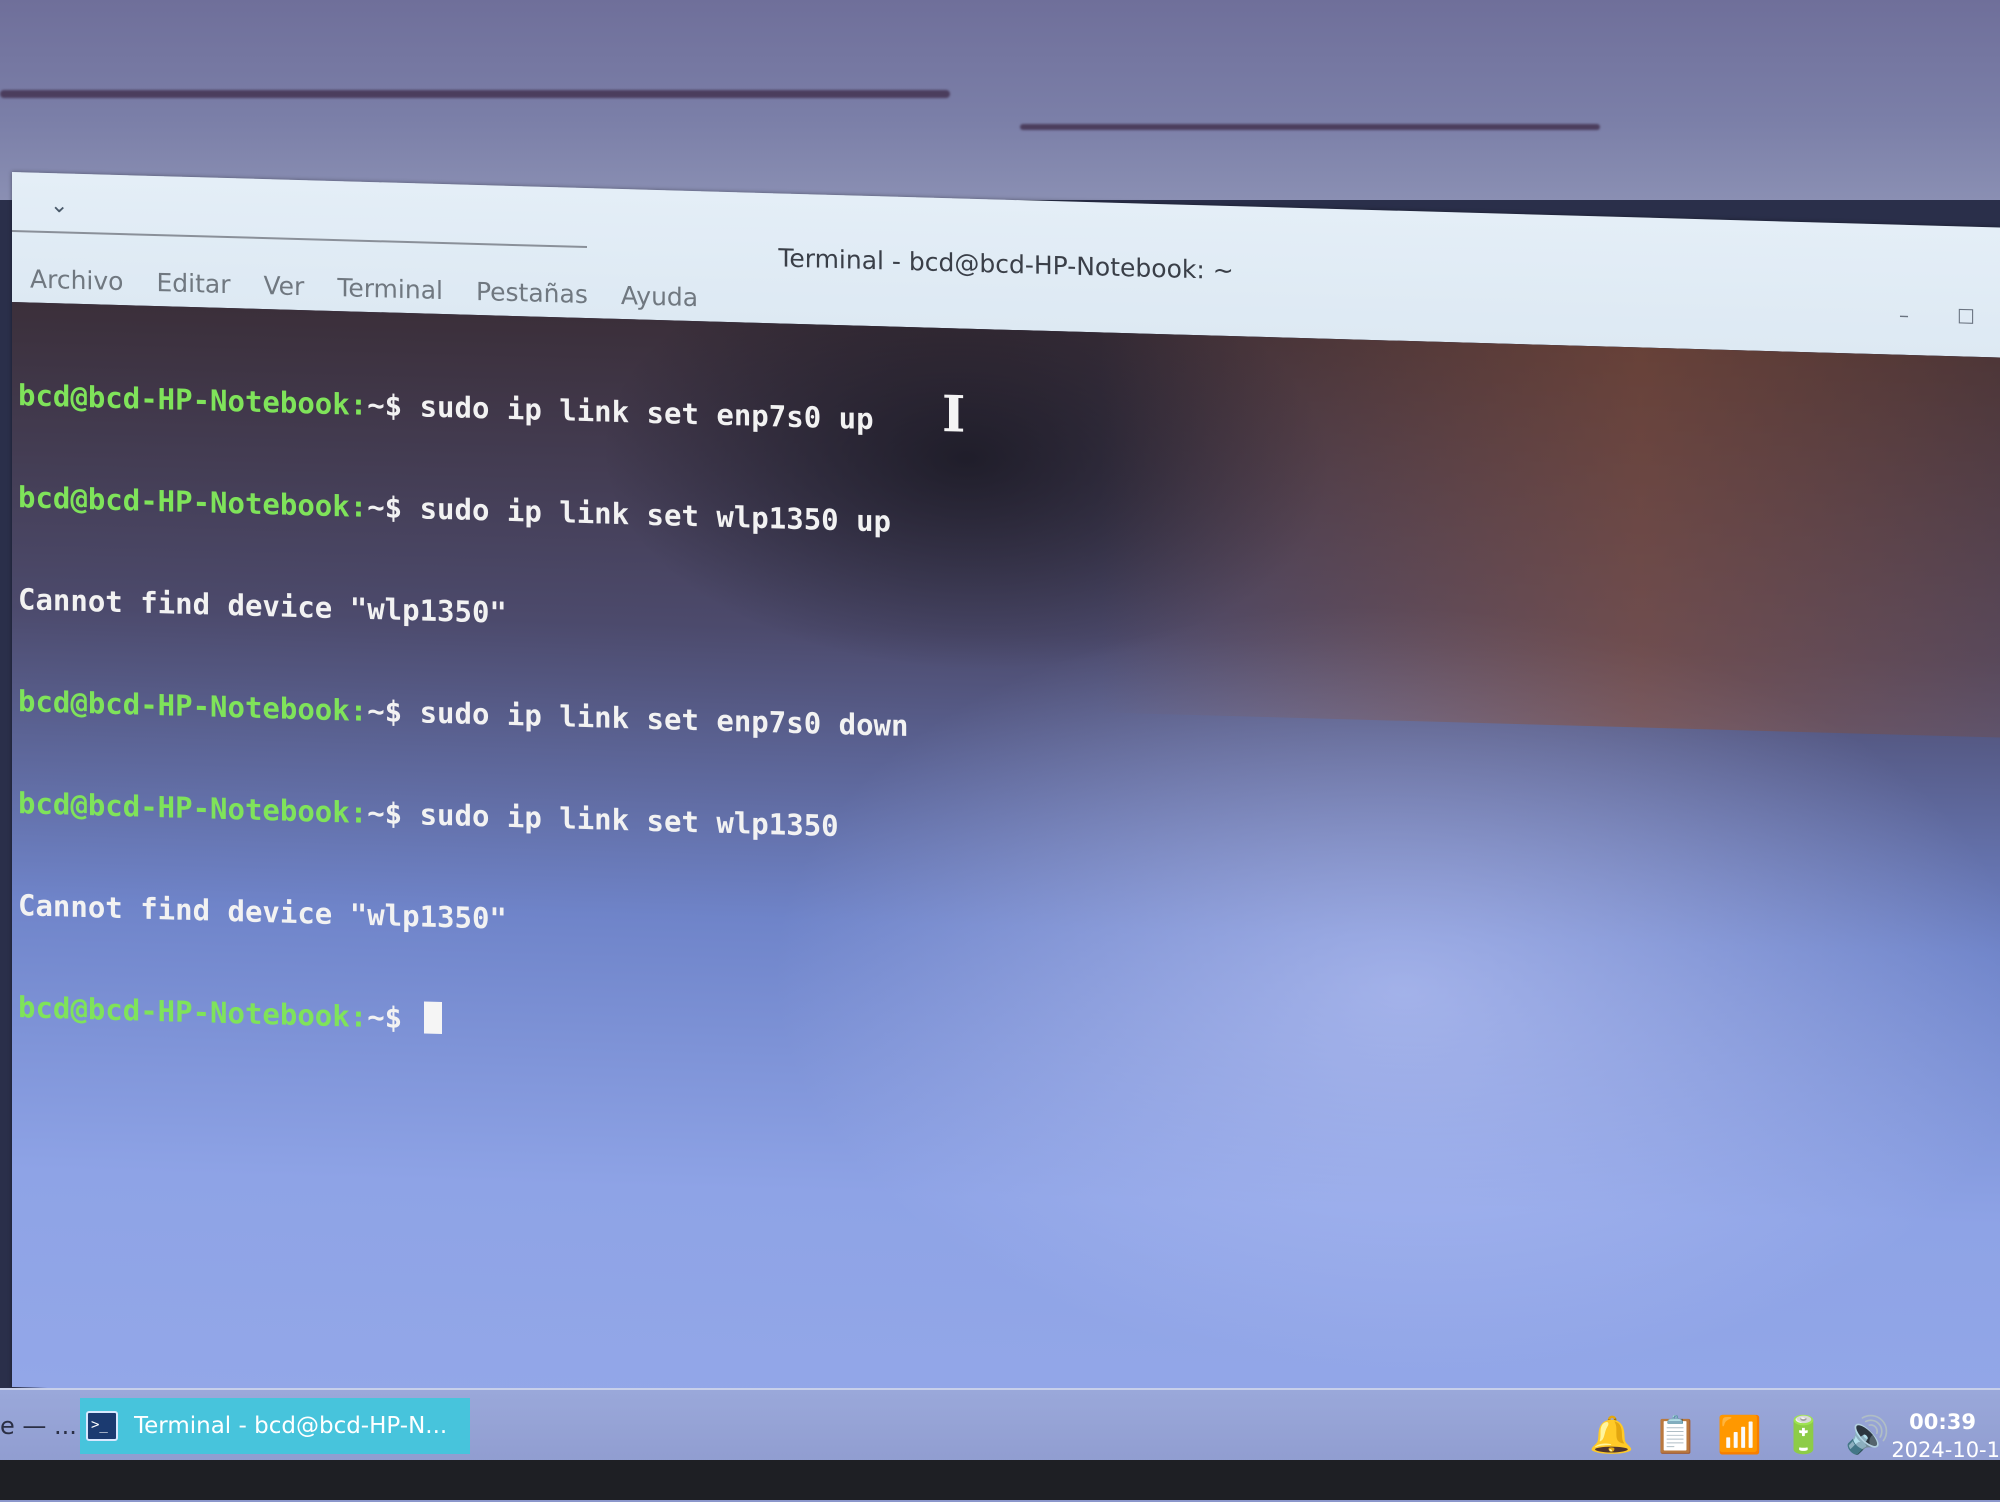 This screenshot has width=2000, height=1502. I want to click on clipboard-icon: 📋, so click(1675, 1436).